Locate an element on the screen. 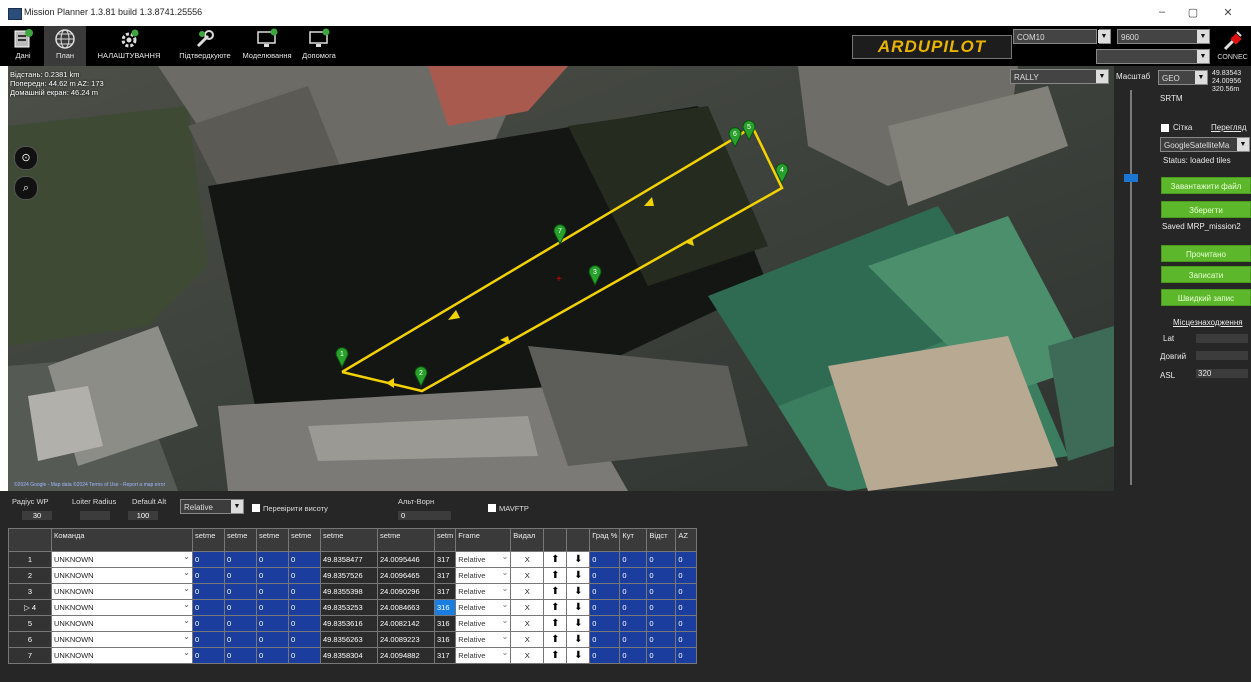 The height and width of the screenshot is (682, 1251). default-alt-input: 100 is located at coordinates (143, 515).